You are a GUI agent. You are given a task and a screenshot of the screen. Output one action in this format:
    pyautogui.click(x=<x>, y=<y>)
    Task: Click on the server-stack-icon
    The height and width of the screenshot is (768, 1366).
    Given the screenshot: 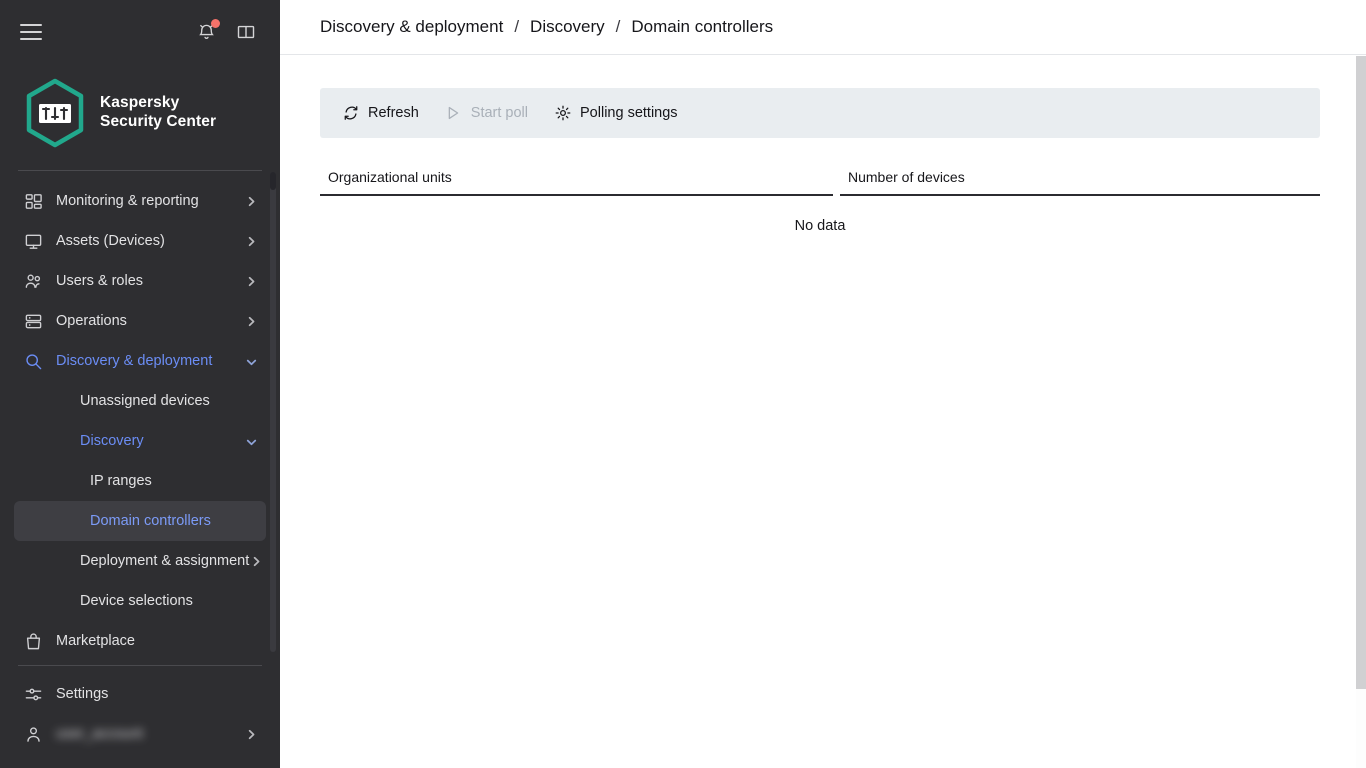 What is the action you would take?
    pyautogui.click(x=35, y=321)
    